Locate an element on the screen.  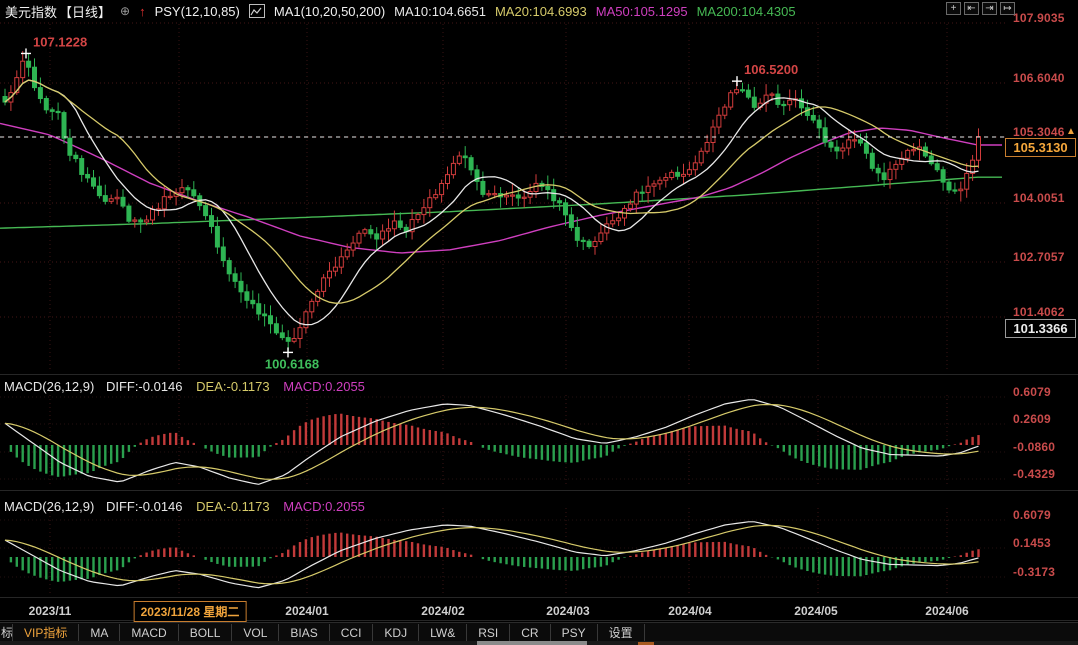
chart-type-icon is located at coordinates (256, 11).